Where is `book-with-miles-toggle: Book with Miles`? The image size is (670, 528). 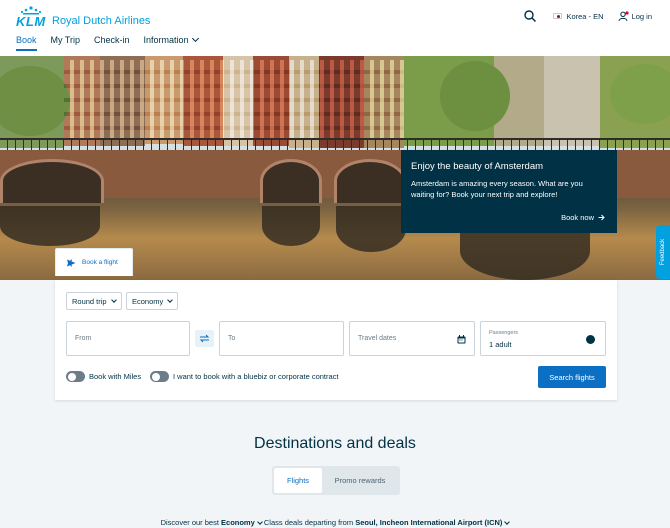
book-with-miles-toggle: Book with Miles is located at coordinates (103, 376).